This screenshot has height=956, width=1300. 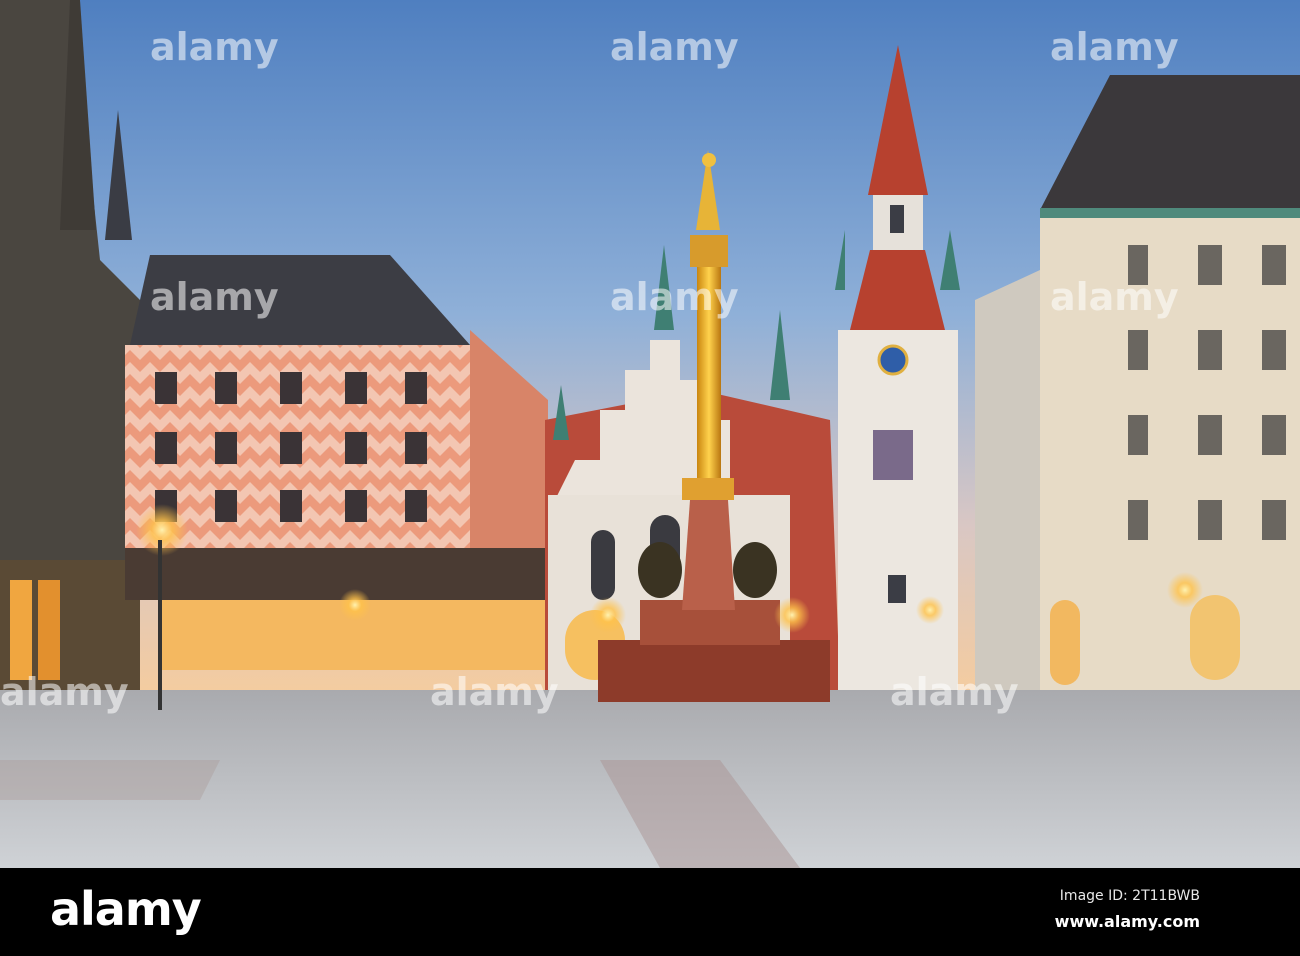 I want to click on image-id: Image ID: 2T11BWB, so click(x=1129, y=896).